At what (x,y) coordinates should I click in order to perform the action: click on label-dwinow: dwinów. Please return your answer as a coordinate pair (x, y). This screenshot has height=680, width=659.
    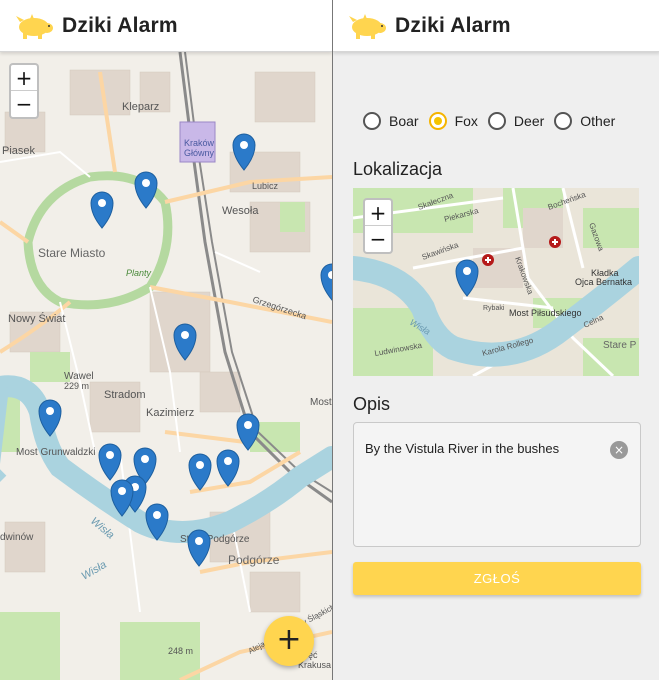
    Looking at the image, I should click on (17, 537).